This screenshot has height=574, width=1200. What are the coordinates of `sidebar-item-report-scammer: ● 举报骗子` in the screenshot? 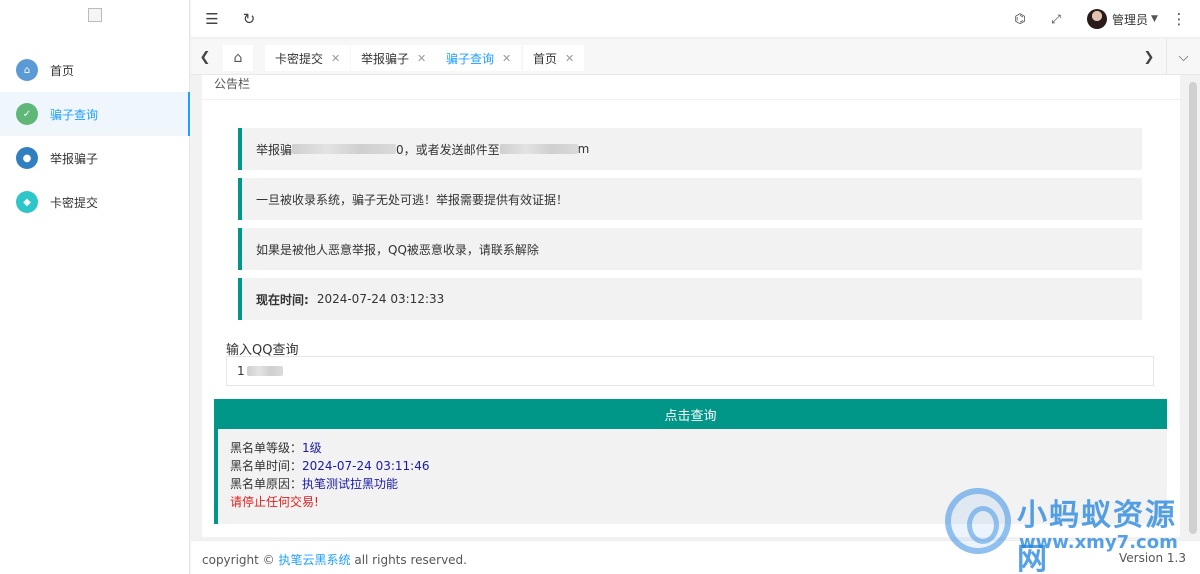 It's located at (95, 158).